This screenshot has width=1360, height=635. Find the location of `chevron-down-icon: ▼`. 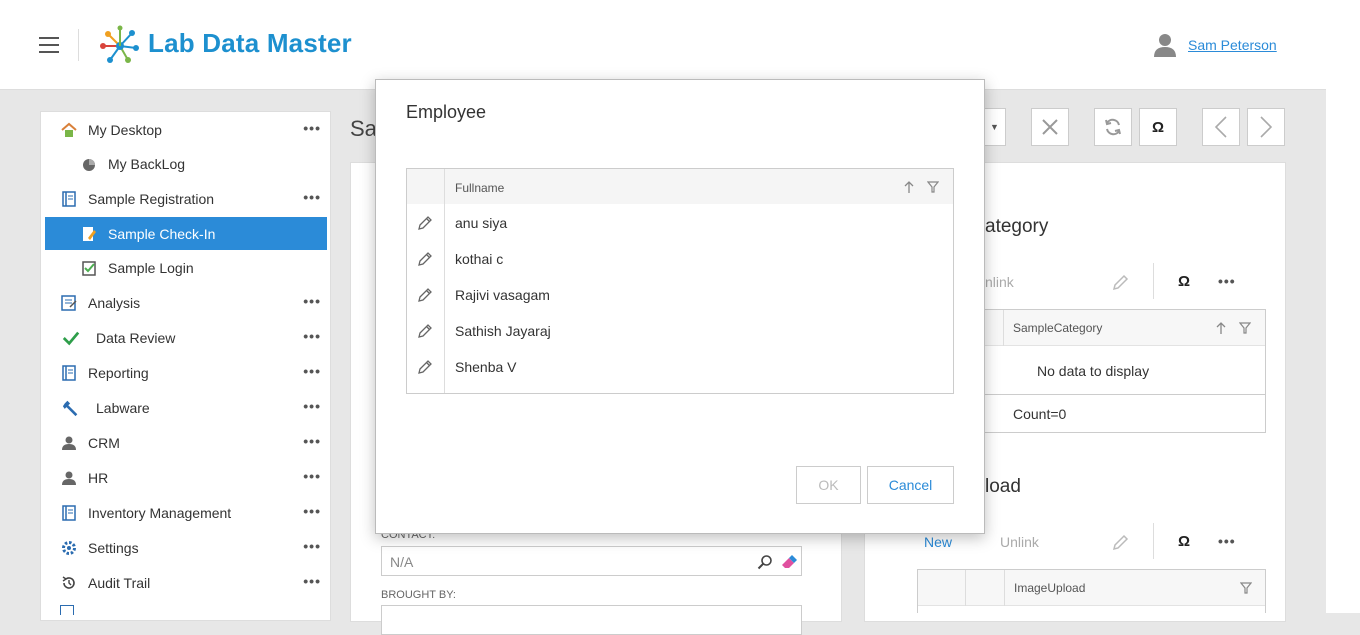

chevron-down-icon: ▼ is located at coordinates (995, 127).